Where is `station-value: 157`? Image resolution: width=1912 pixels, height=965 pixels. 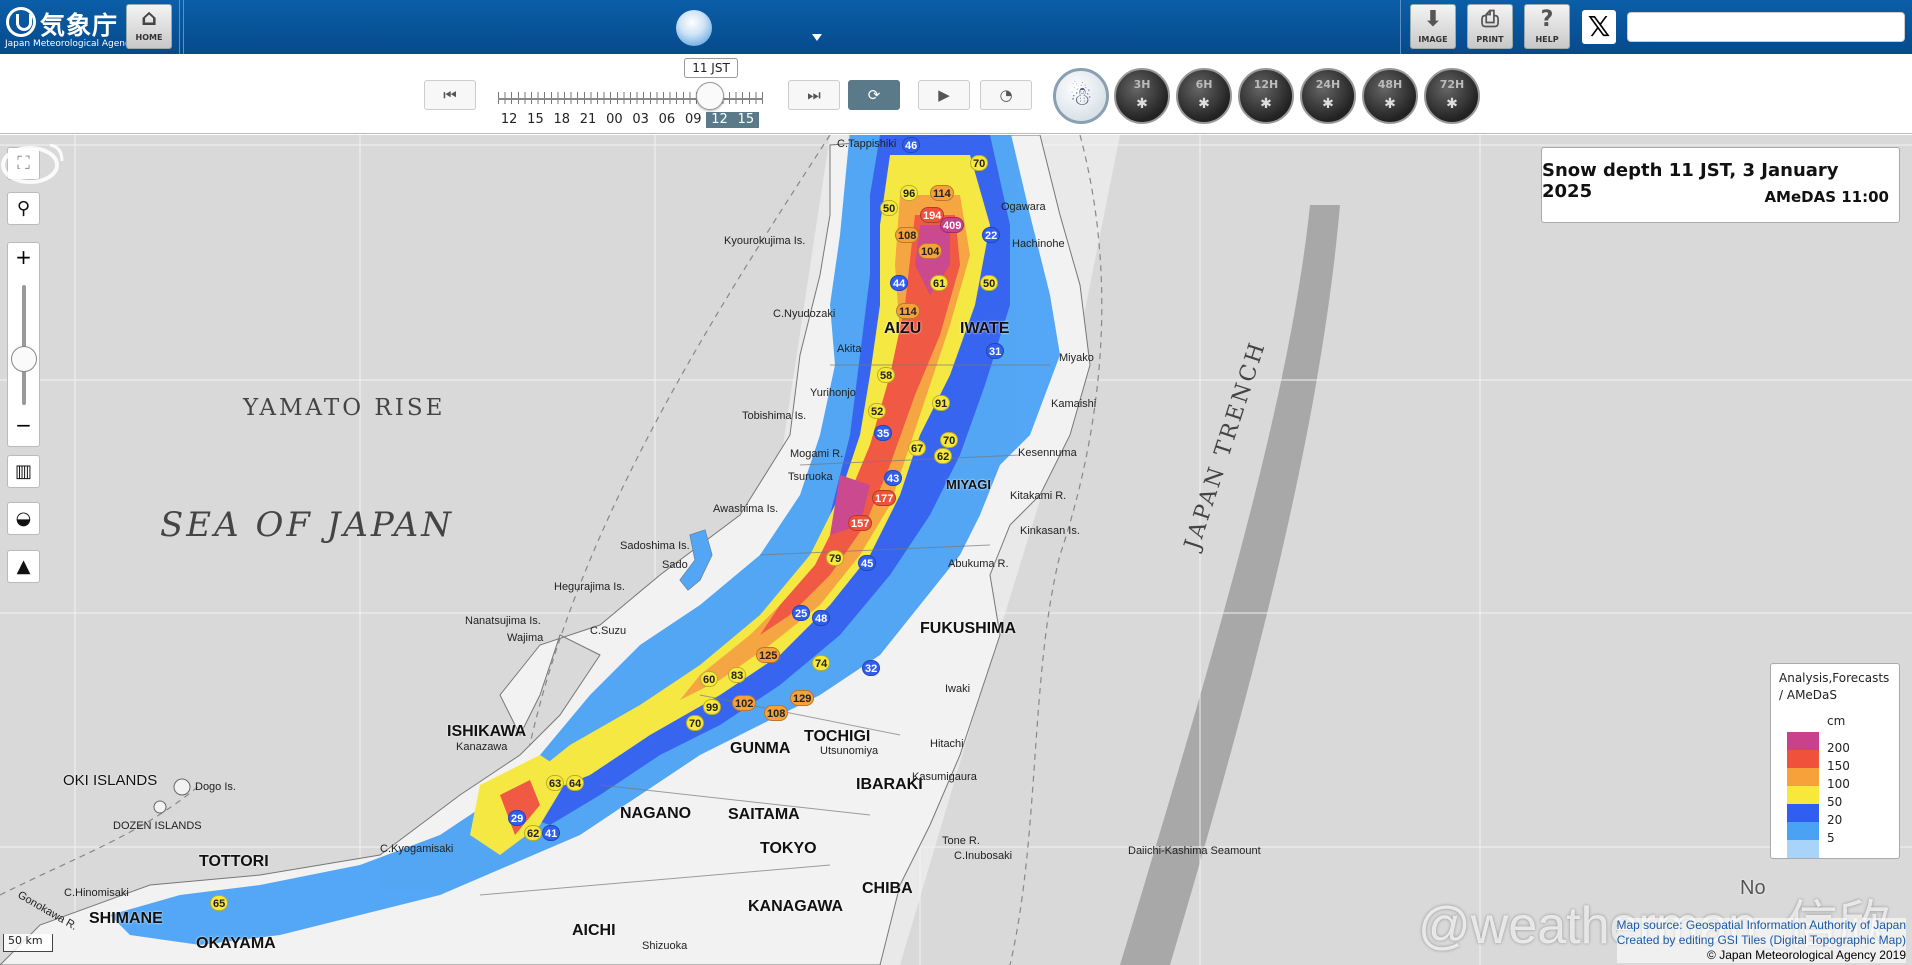 station-value: 157 is located at coordinates (860, 523).